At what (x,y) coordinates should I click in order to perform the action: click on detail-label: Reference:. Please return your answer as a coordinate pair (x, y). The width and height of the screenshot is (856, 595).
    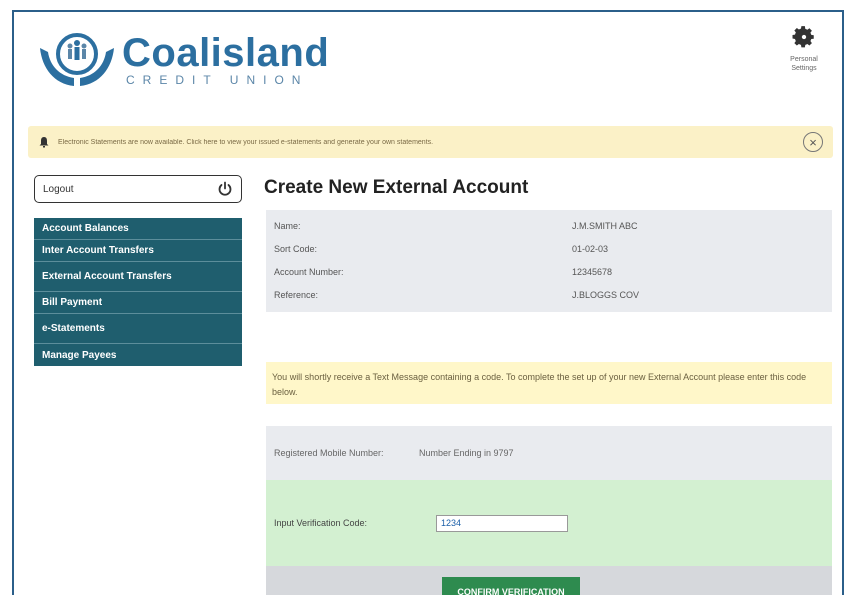
    Looking at the image, I should click on (296, 294).